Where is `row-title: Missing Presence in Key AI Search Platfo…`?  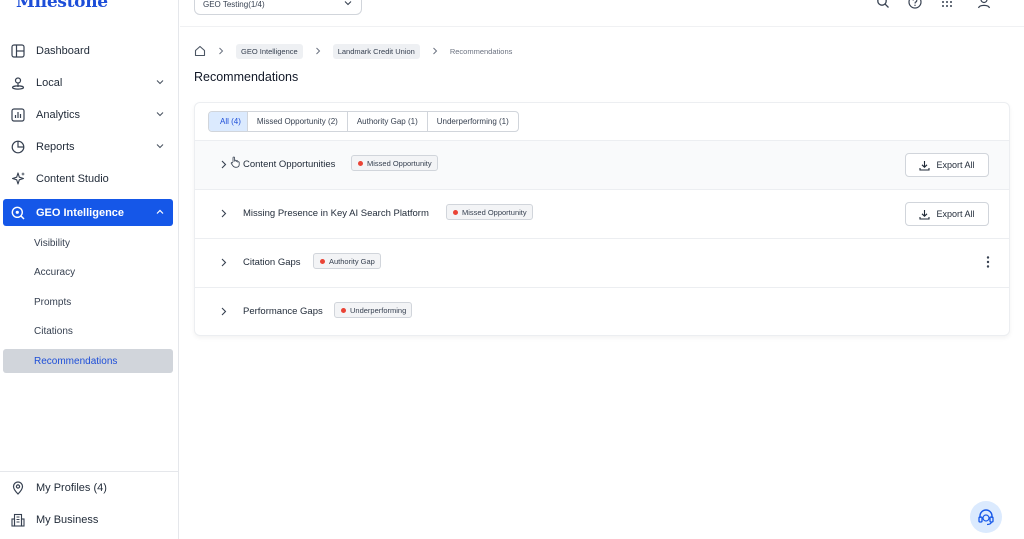 row-title: Missing Presence in Key AI Search Platfo… is located at coordinates (336, 213).